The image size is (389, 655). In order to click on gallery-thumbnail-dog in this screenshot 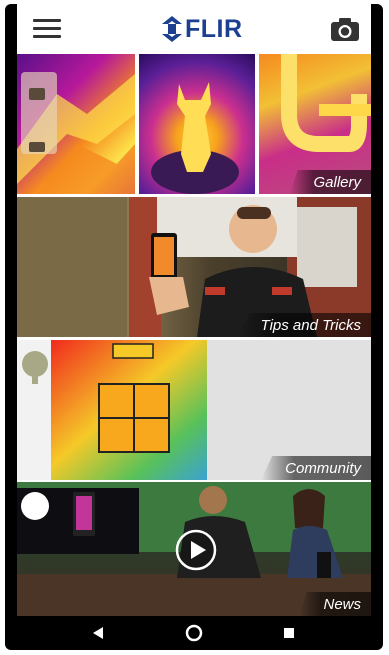, I will do `click(197, 124)`.